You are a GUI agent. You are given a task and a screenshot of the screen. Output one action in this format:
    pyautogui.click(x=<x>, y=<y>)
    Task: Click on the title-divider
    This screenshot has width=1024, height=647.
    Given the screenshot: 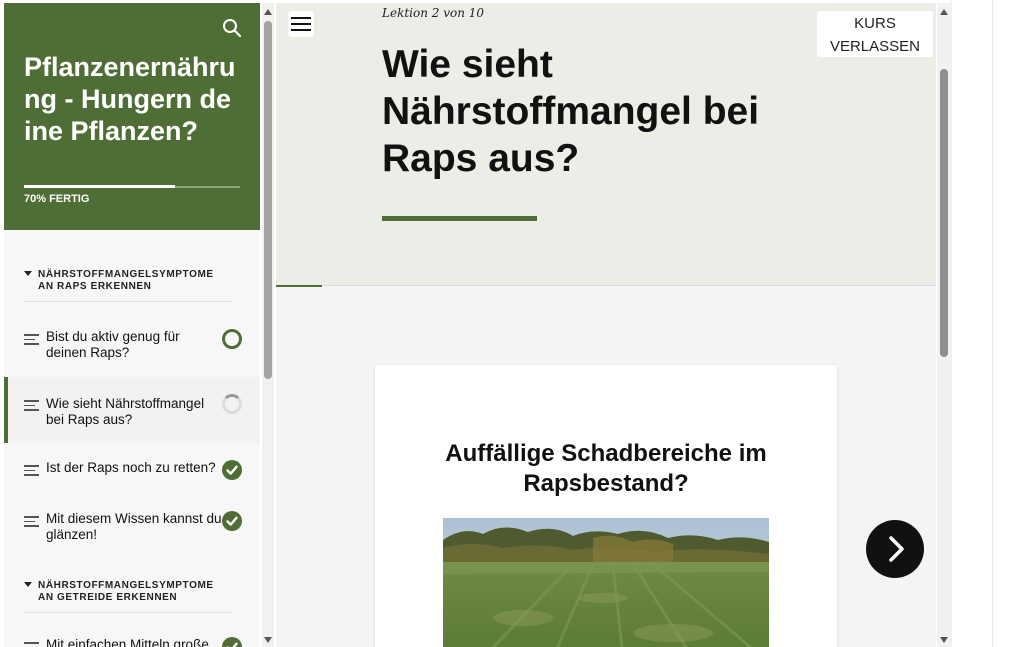 What is the action you would take?
    pyautogui.click(x=459, y=218)
    